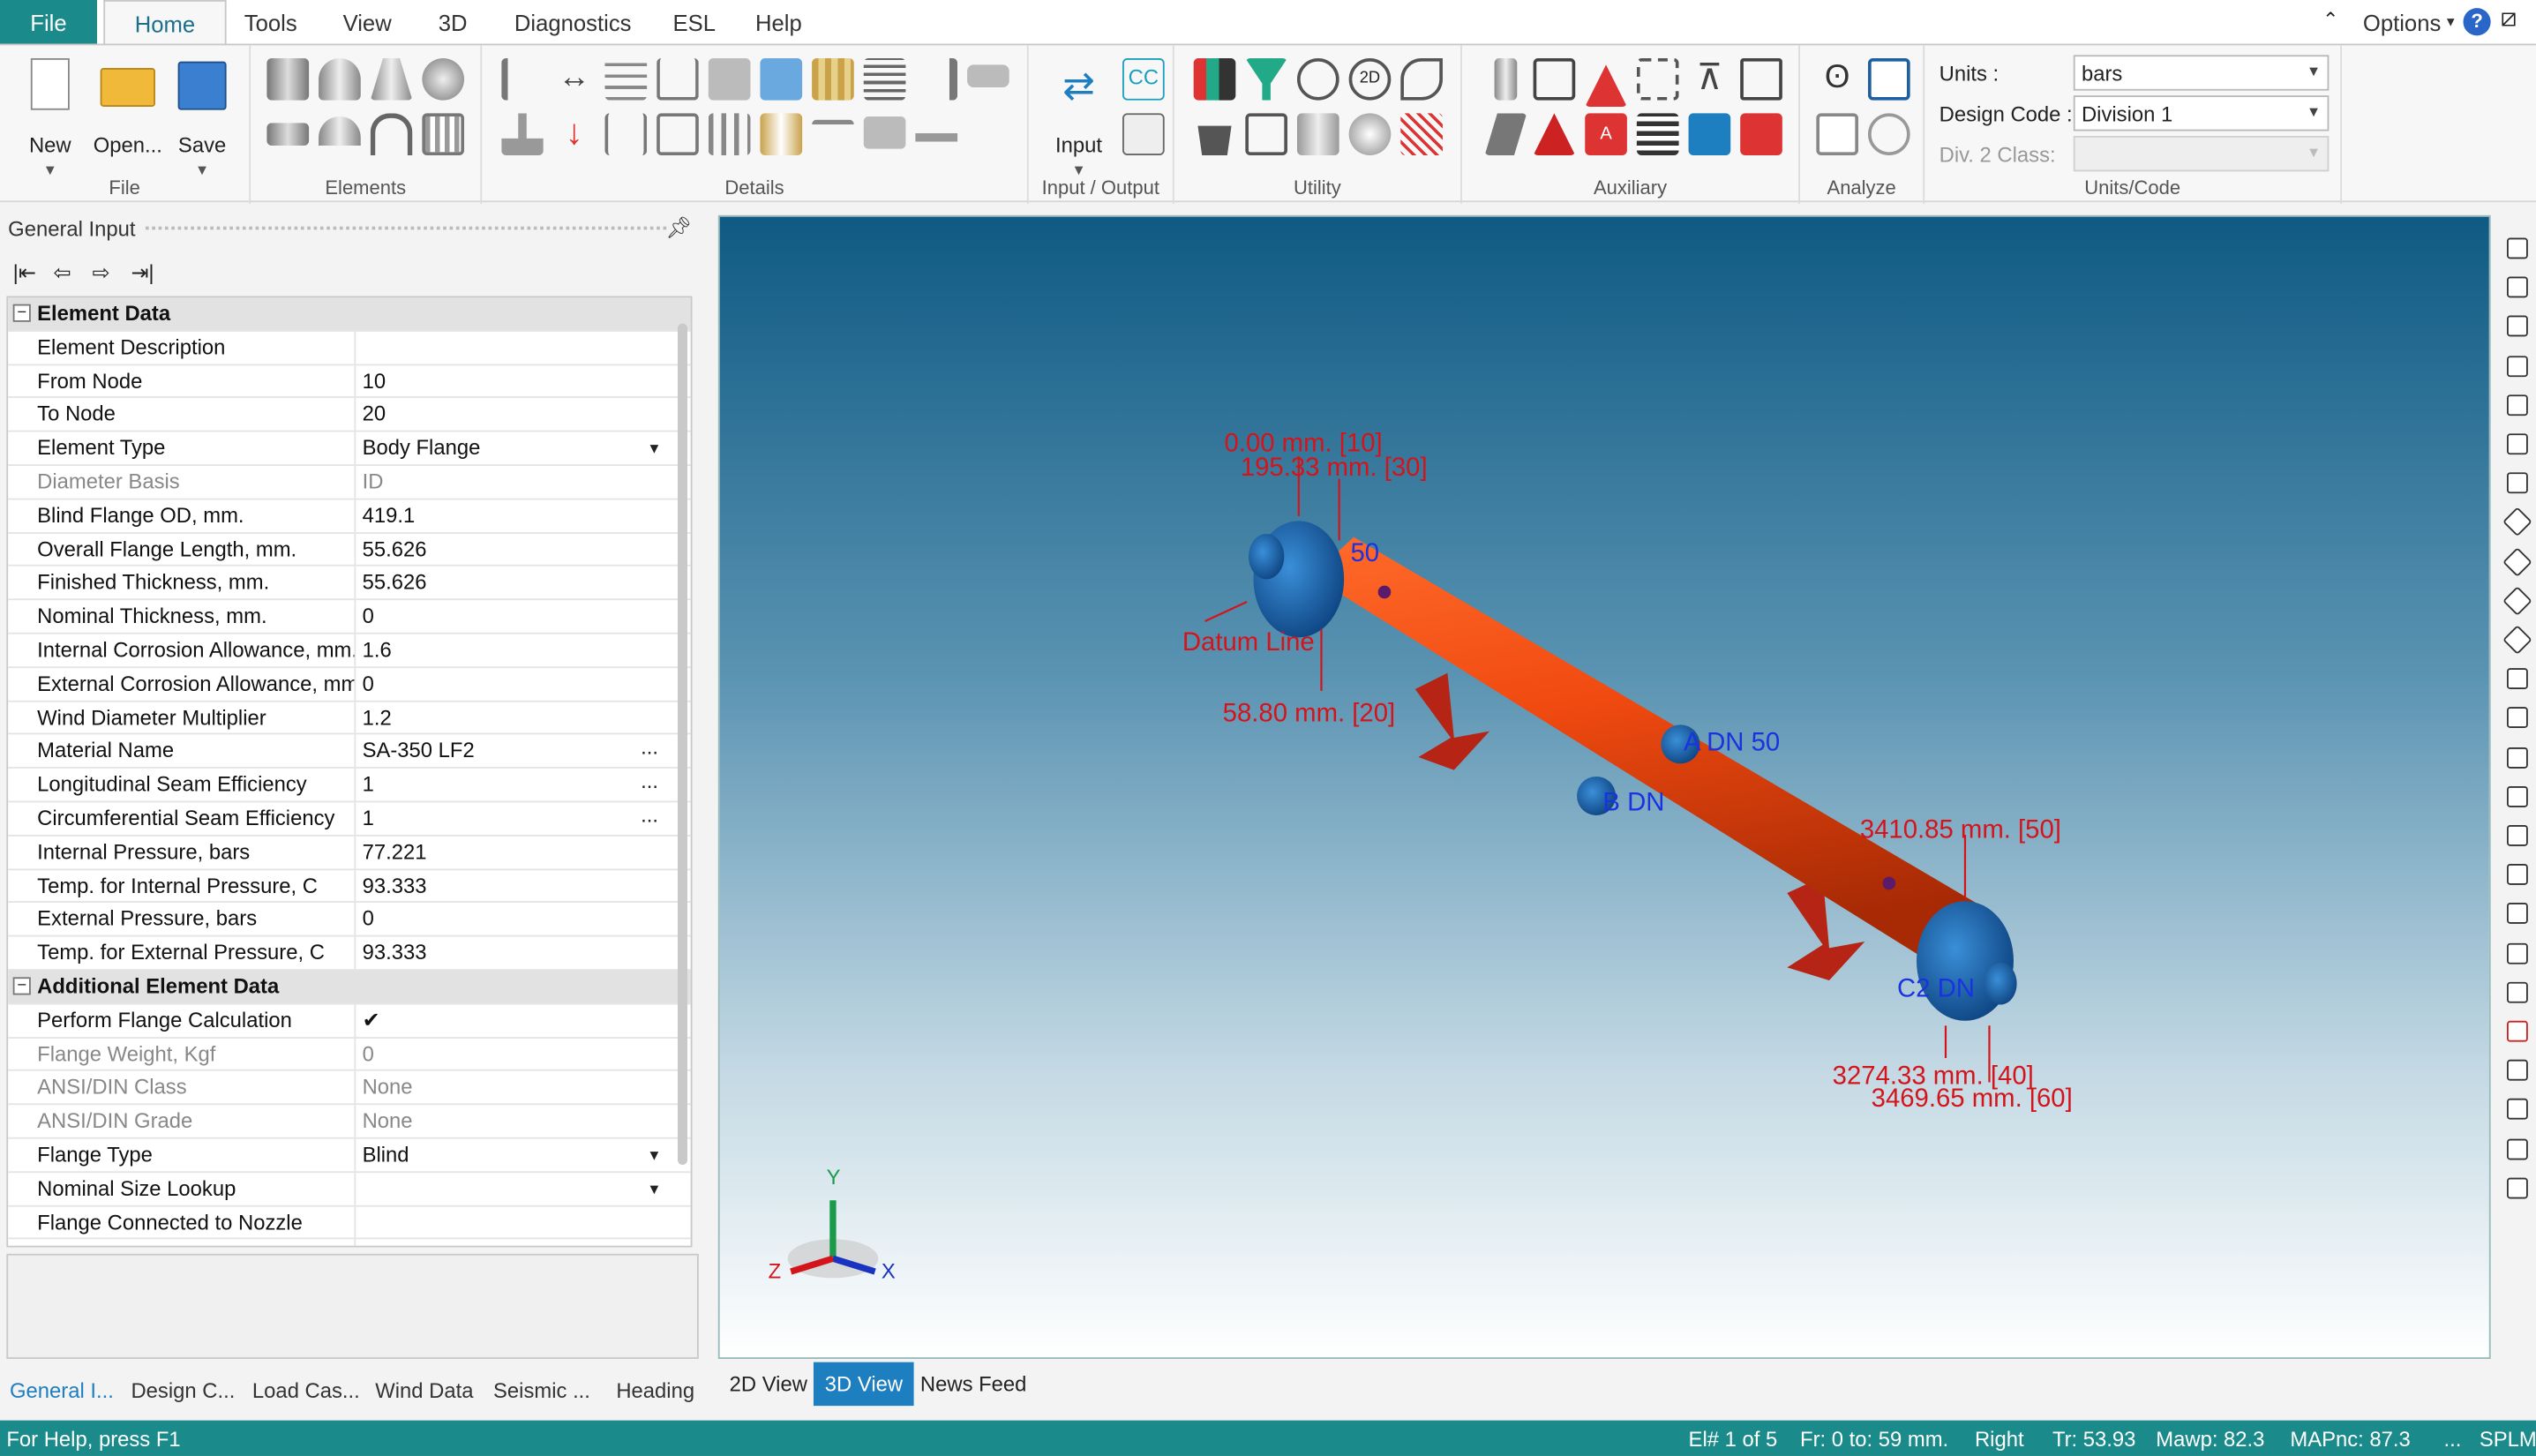  What do you see at coordinates (349, 886) in the screenshot?
I see `property-row: Temp. for Internal Pressure, C 93.333` at bounding box center [349, 886].